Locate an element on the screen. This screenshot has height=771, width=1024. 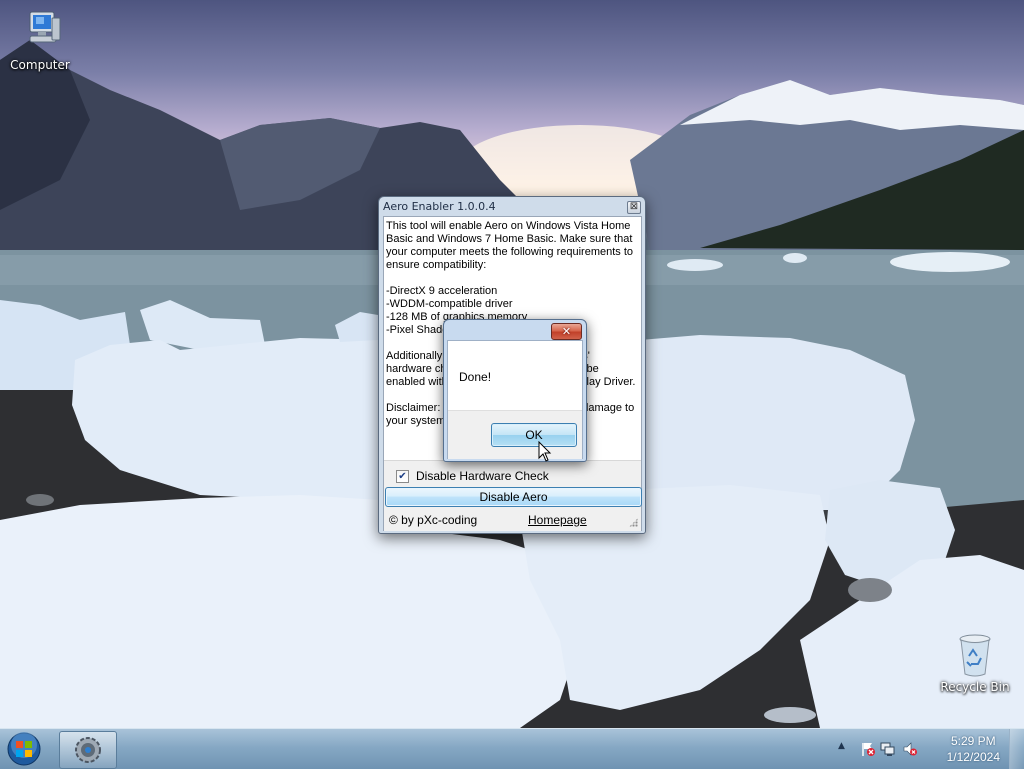
show-hidden-icons-chevron-icon: ▲ is located at coordinates (846, 749).